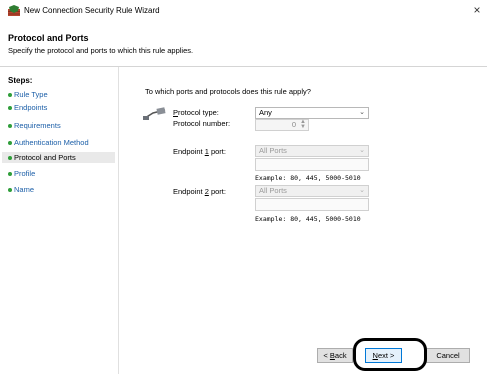  What do you see at coordinates (58, 189) in the screenshot?
I see `step-name: Name` at bounding box center [58, 189].